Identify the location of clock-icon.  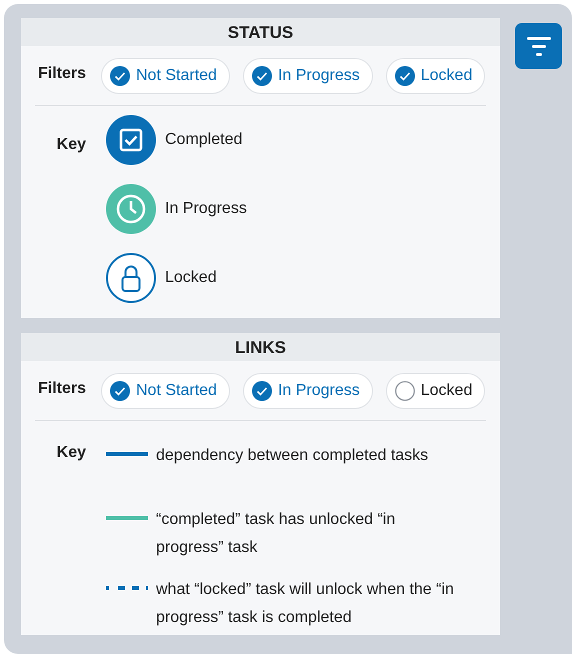
(131, 209).